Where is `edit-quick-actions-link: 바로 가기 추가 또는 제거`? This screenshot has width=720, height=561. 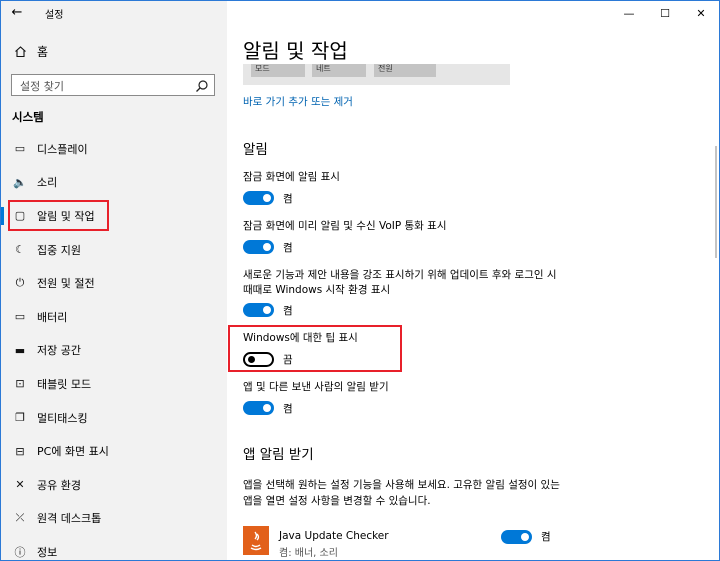 edit-quick-actions-link: 바로 가기 추가 또는 제거 is located at coordinates (298, 101).